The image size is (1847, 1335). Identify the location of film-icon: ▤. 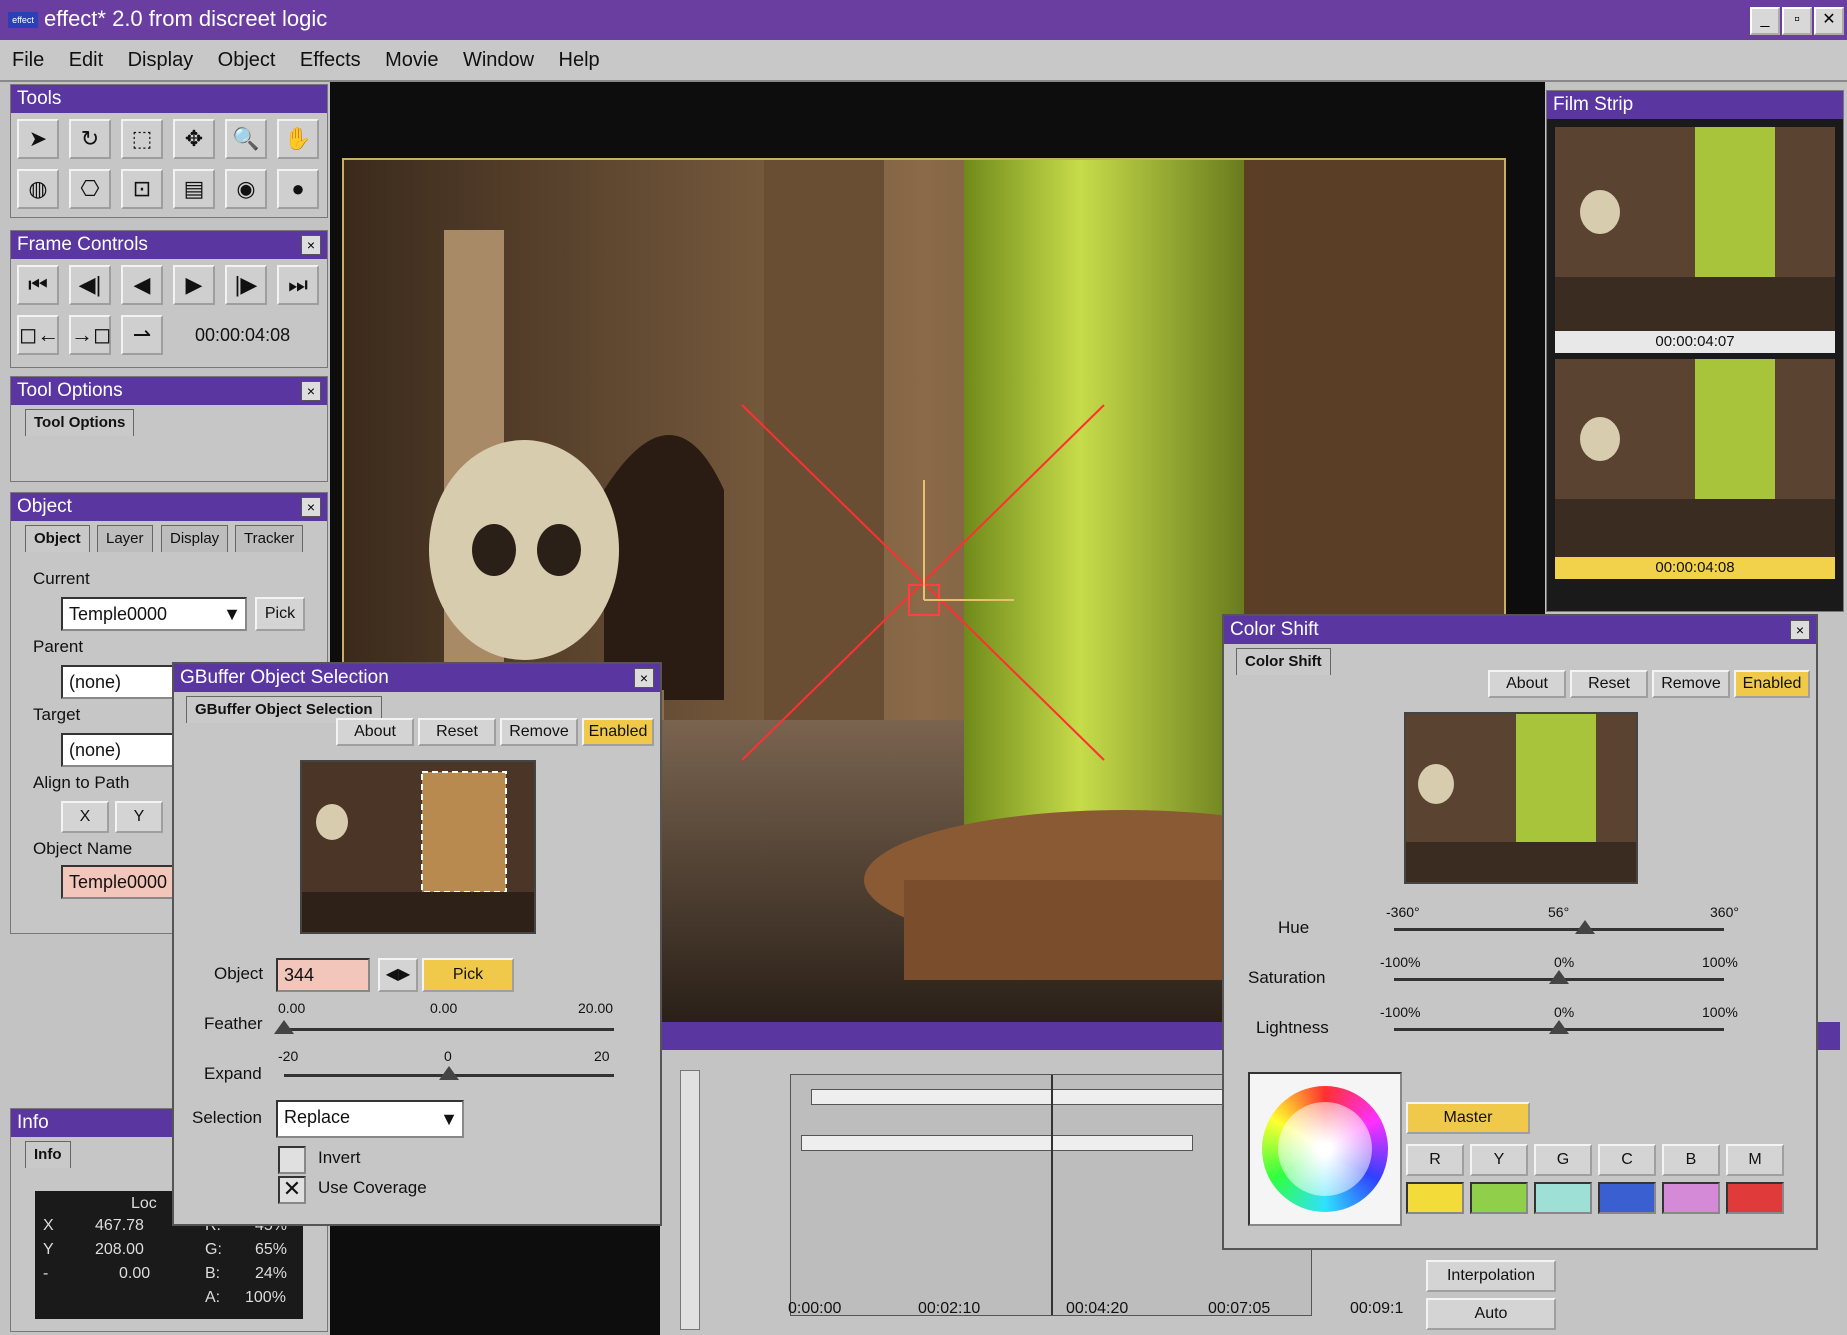
(194, 189).